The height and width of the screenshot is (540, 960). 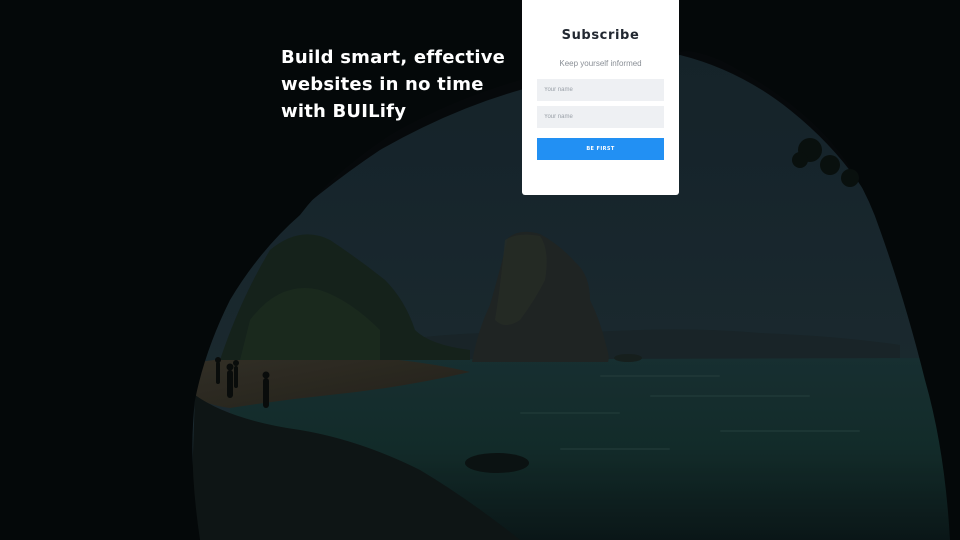 I want to click on second-name-field, so click(x=600, y=117).